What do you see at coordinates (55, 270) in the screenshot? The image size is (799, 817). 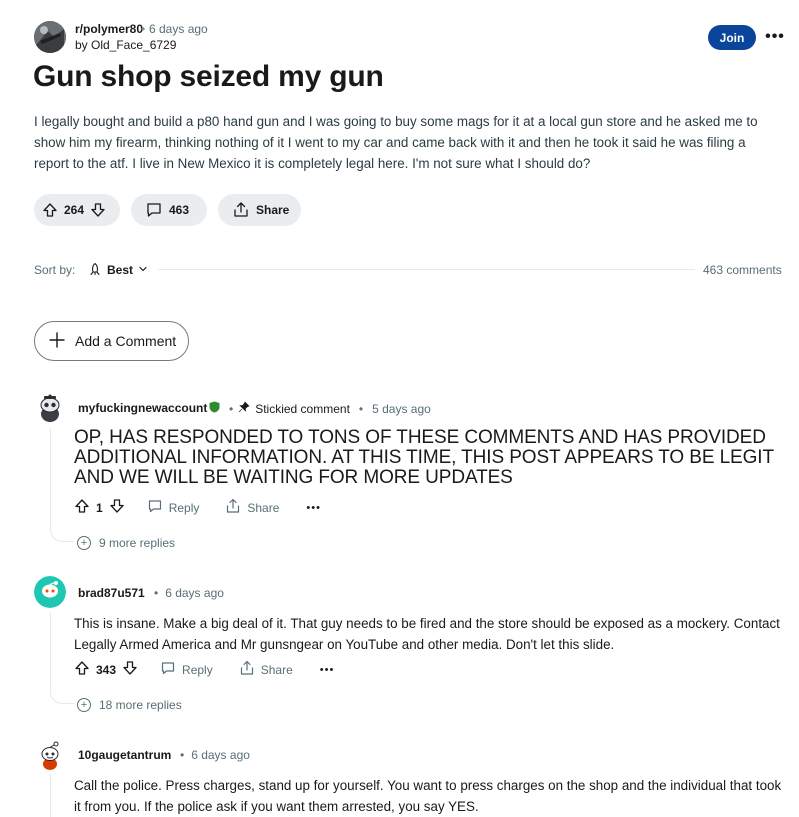 I see `sort-label: Sort by:` at bounding box center [55, 270].